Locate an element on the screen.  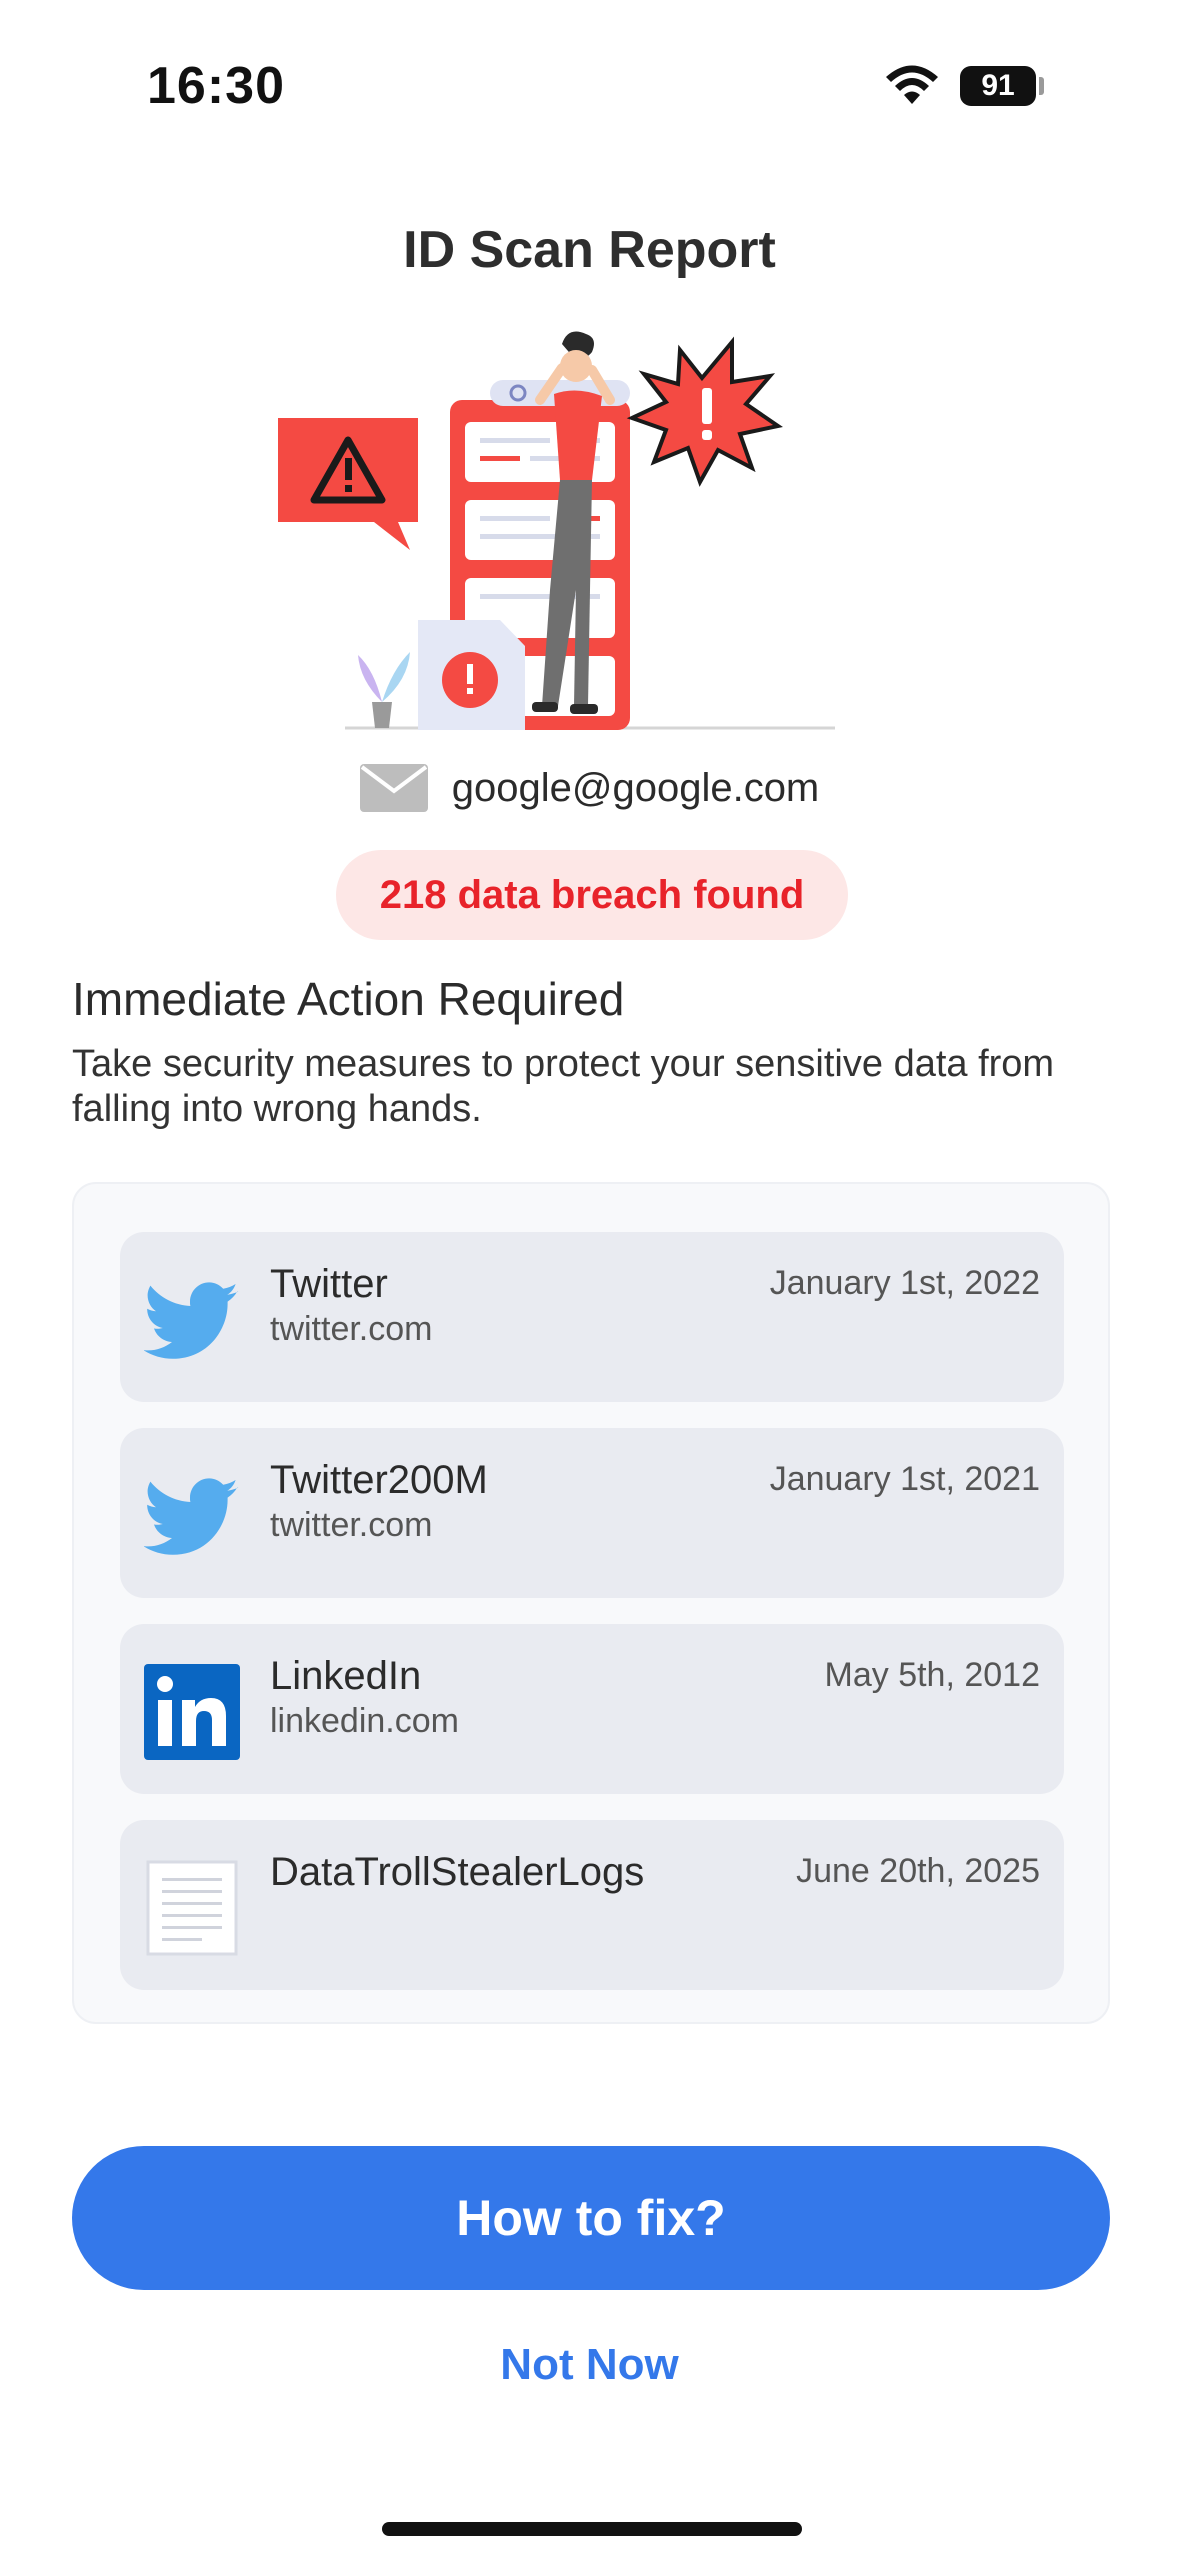
alert-document-icon is located at coordinates (471, 675).